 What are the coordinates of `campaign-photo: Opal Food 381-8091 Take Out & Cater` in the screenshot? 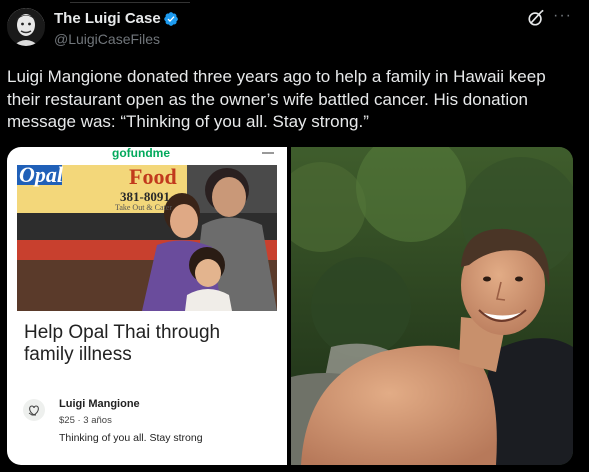 It's located at (147, 238).